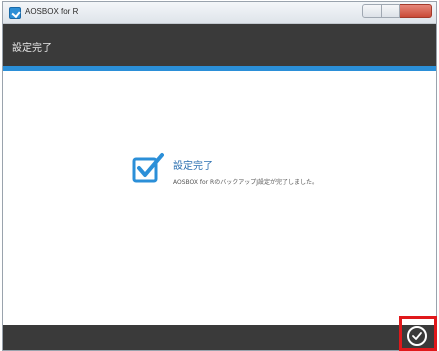 This screenshot has width=439, height=351. I want to click on title-bar: AOSBOX for R, so click(219, 13).